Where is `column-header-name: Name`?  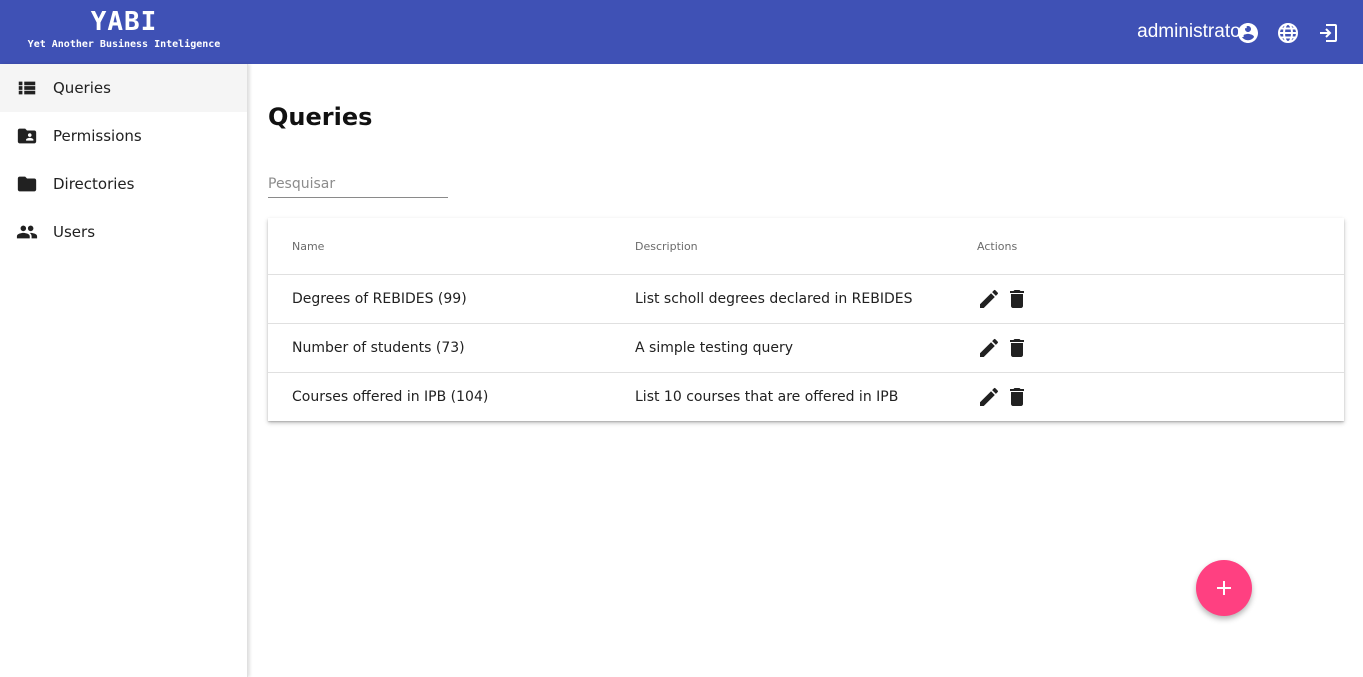
column-header-name: Name is located at coordinates (451, 246).